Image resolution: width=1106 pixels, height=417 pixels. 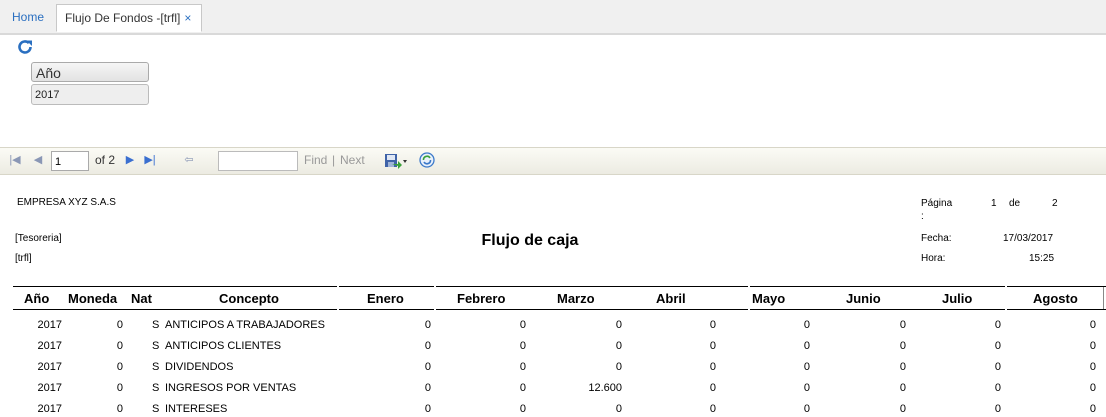 What do you see at coordinates (994, 203) in the screenshot?
I see `page-number: 1` at bounding box center [994, 203].